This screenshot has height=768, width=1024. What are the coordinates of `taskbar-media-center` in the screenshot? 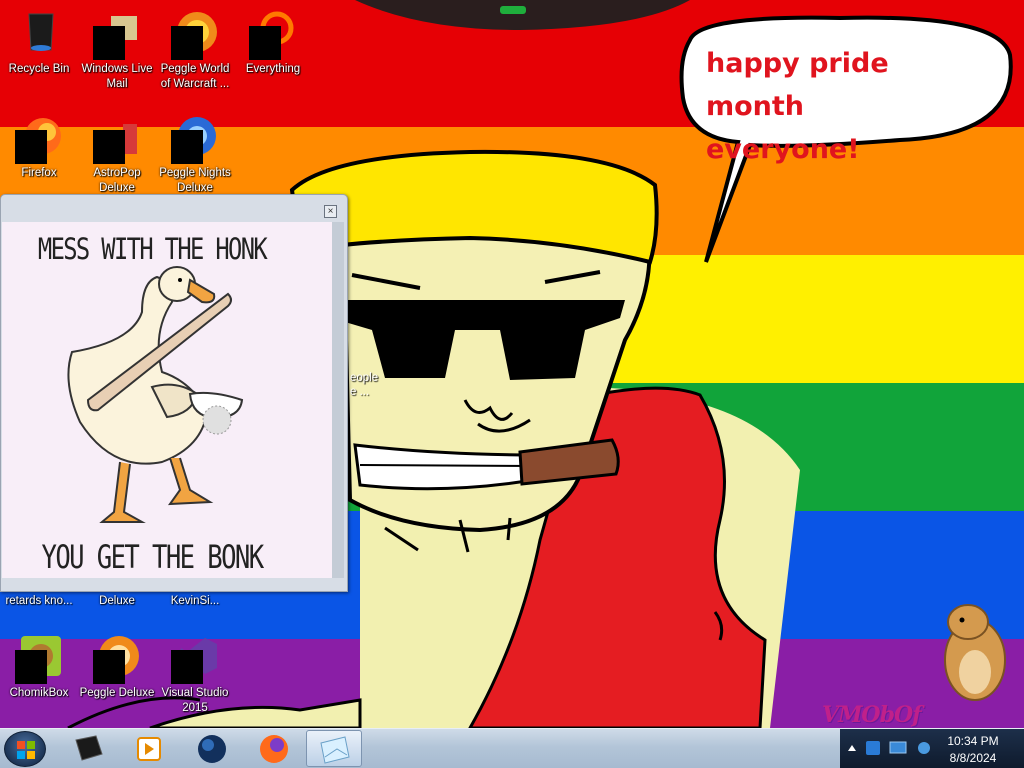 It's located at (88, 748).